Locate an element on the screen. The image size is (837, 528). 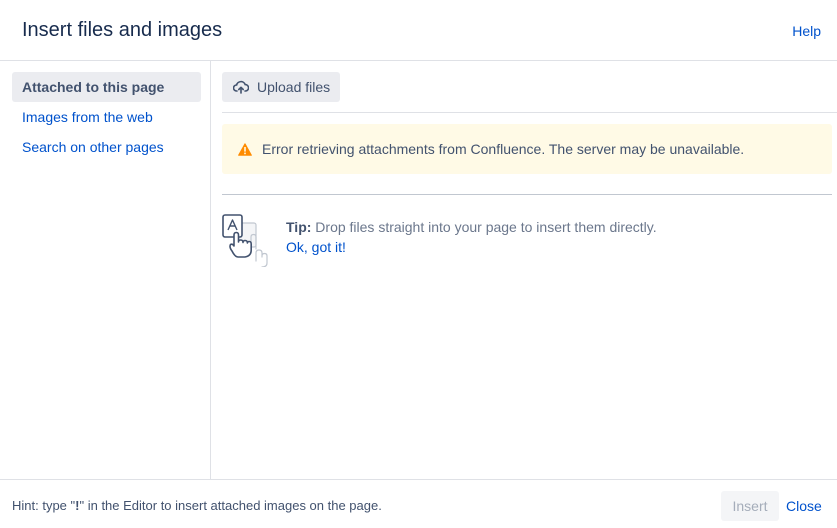
dialog-title: Insert files and images is located at coordinates (122, 30).